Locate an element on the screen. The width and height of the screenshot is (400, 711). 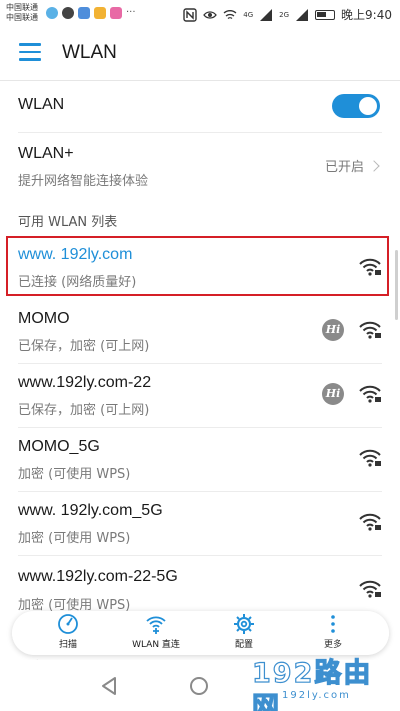
more-button: 更多 is located at coordinates (333, 634).